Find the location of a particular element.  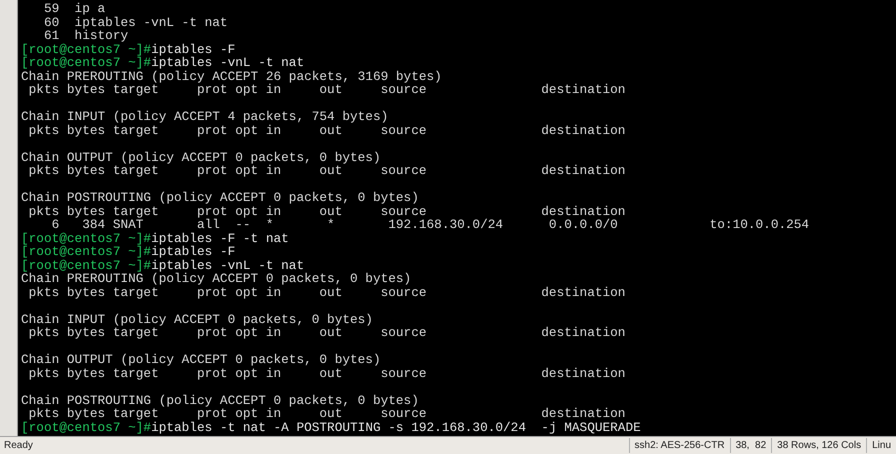

output-line: Chain PREROUTING (policy ACCEPT 26 packets, 3169 bytes) is located at coordinates (231, 76).